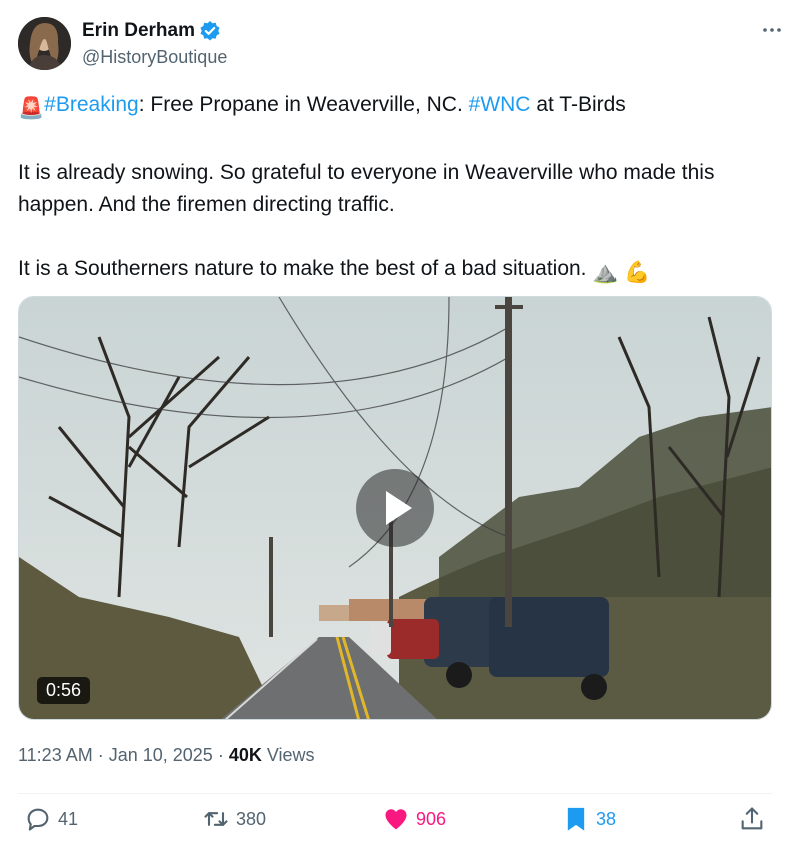 The width and height of the screenshot is (802, 856). I want to click on like-button: 906, so click(414, 819).